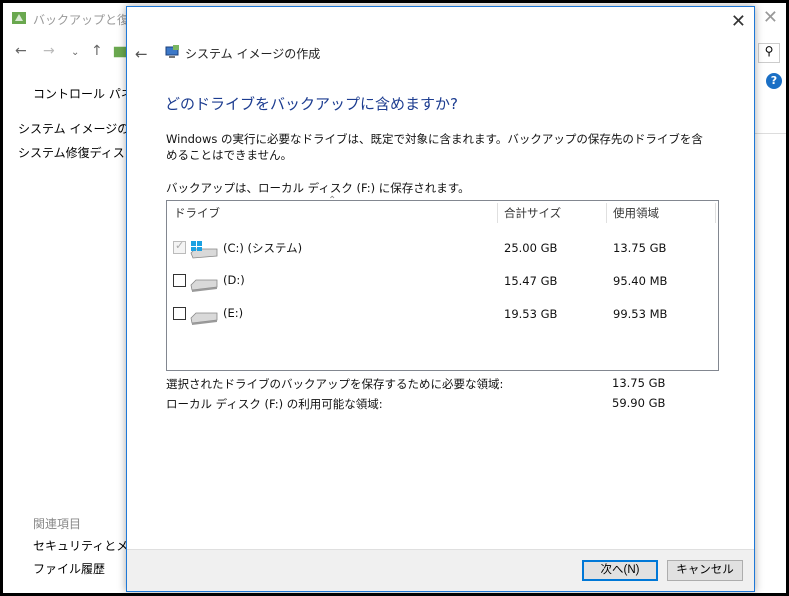  What do you see at coordinates (21, 51) in the screenshot?
I see `bg-back-arrow-icon: ←` at bounding box center [21, 51].